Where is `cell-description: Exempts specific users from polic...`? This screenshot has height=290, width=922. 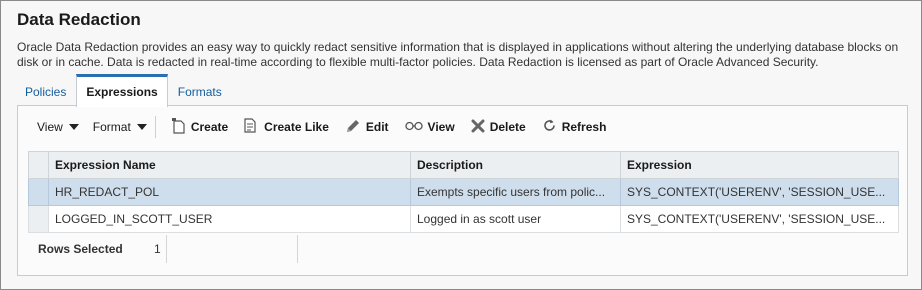
cell-description: Exempts specific users from polic... is located at coordinates (515, 192).